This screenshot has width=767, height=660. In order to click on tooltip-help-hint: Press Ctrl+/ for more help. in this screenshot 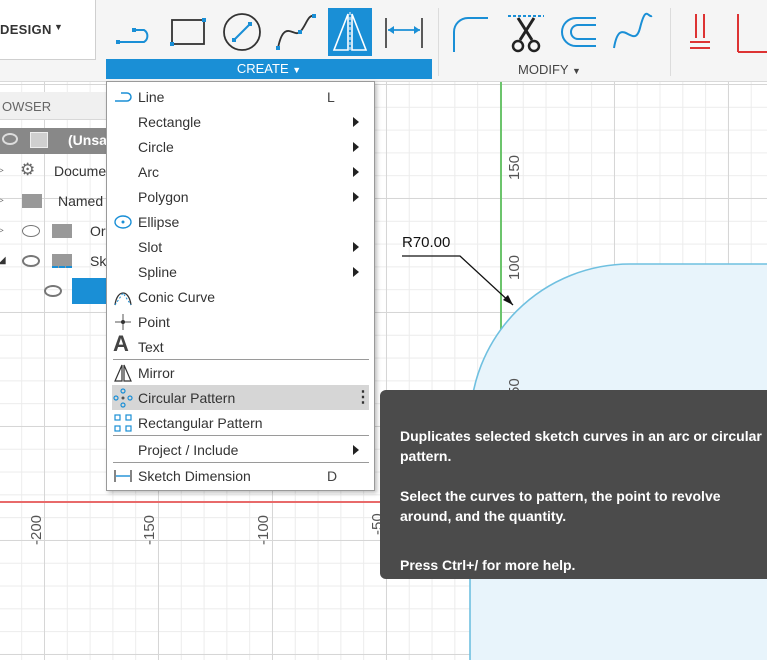, I will do `click(488, 565)`.